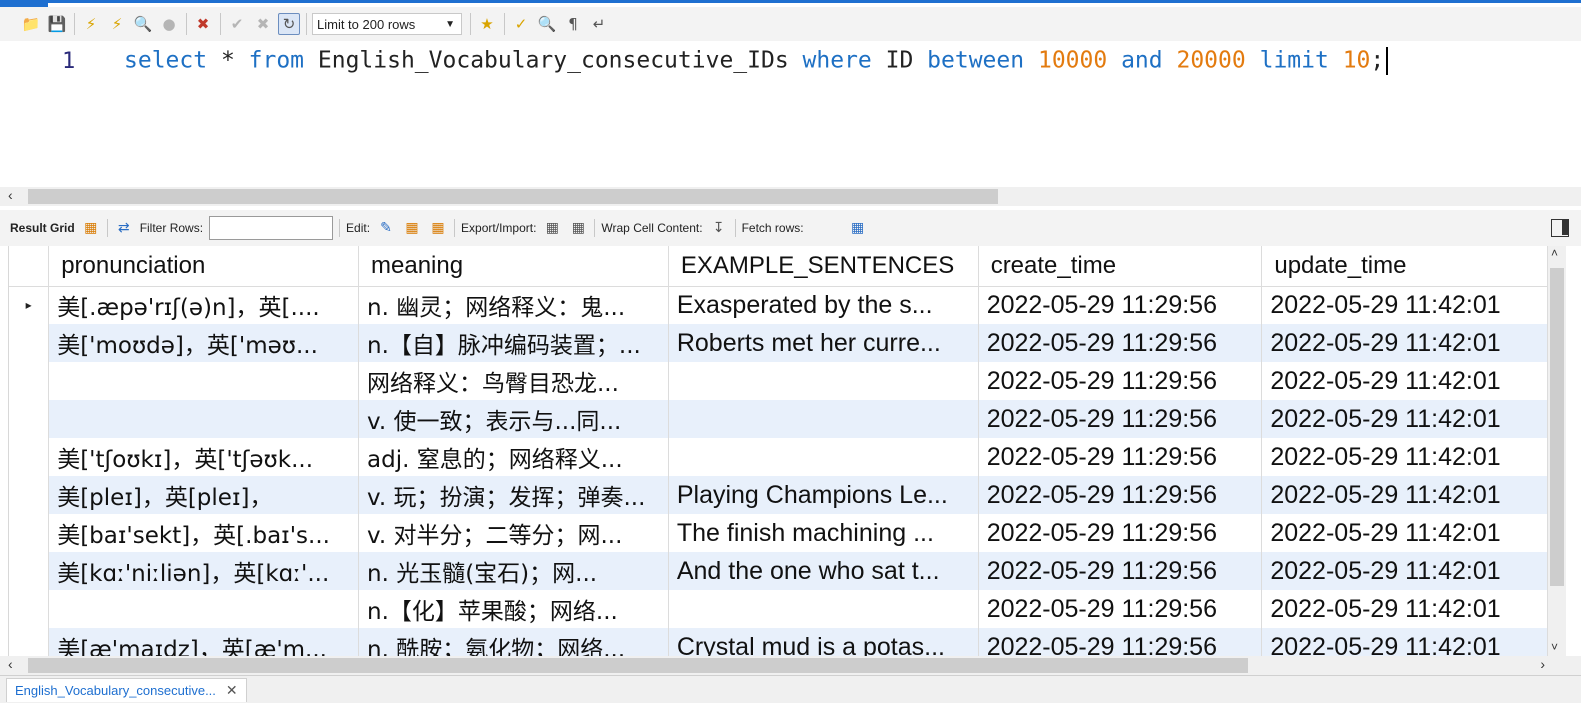  I want to click on toggle-error-icon: ✖, so click(203, 24).